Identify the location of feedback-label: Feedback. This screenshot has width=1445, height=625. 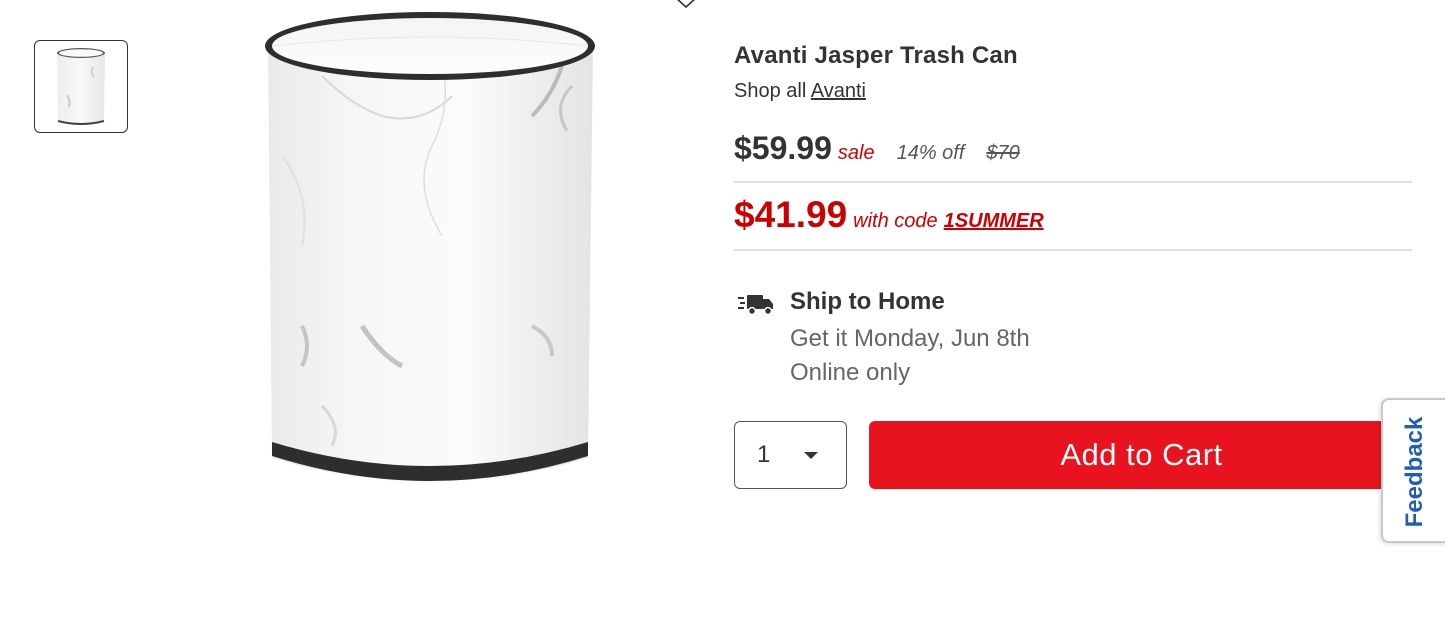
(1414, 472).